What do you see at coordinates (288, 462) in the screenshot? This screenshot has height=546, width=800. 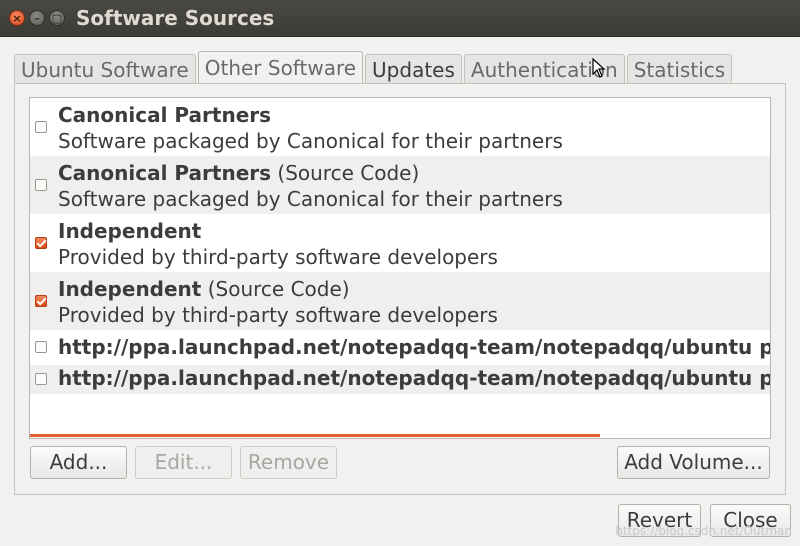 I see `remove-button: Remove` at bounding box center [288, 462].